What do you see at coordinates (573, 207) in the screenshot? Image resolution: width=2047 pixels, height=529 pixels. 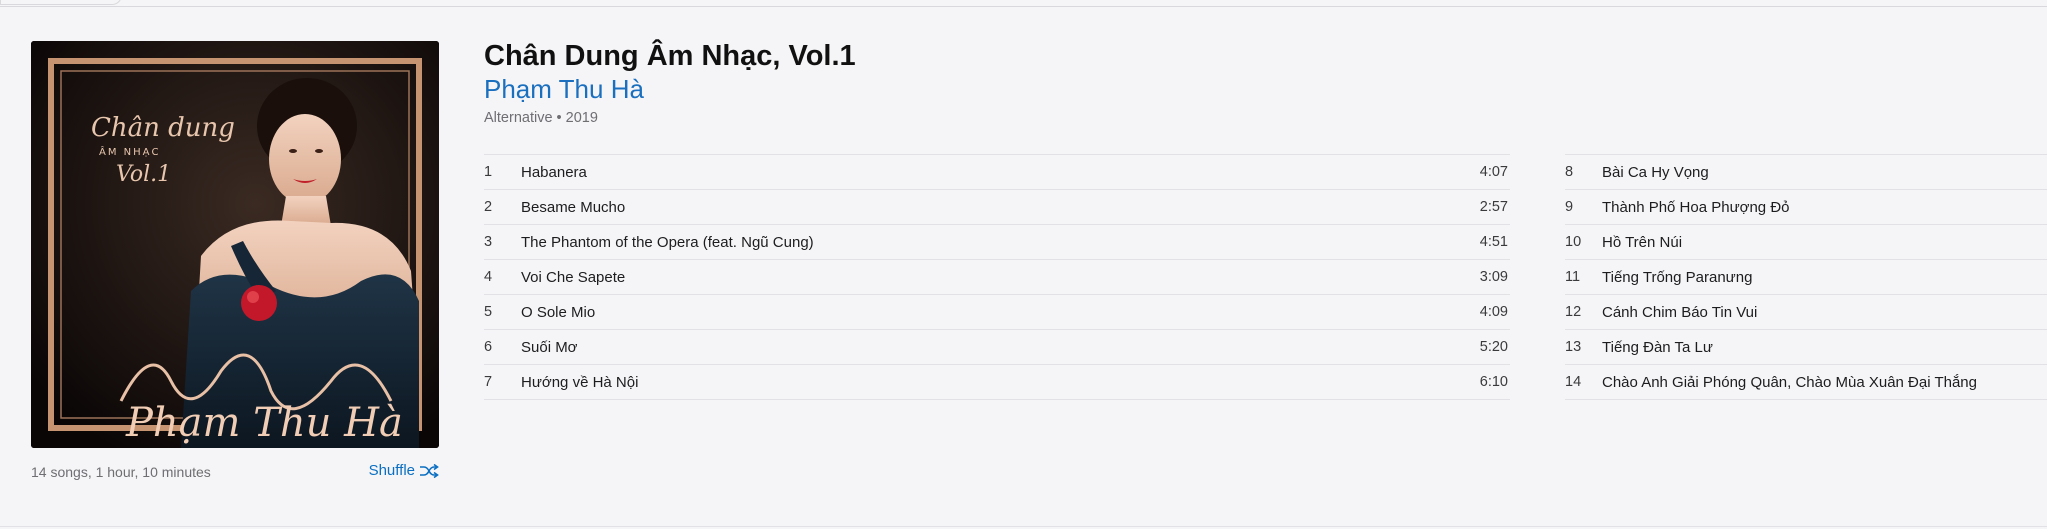 I see `track-title: Besame Mucho` at bounding box center [573, 207].